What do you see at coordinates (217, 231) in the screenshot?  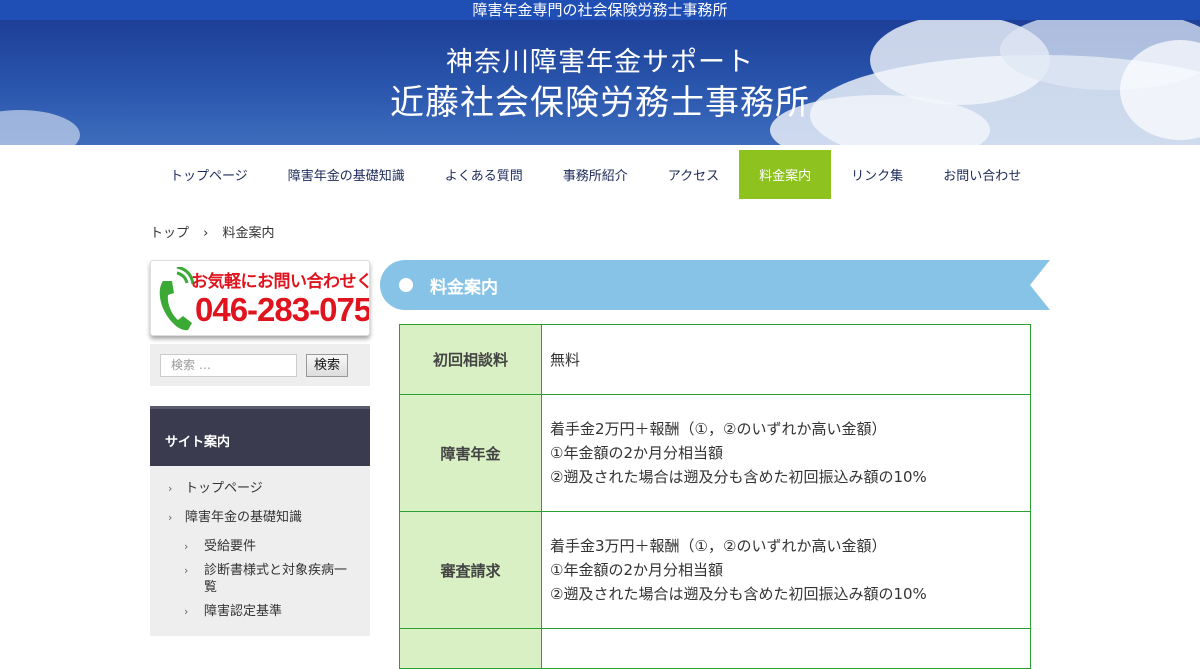 I see `breadcrumb: トップ › 料金案内` at bounding box center [217, 231].